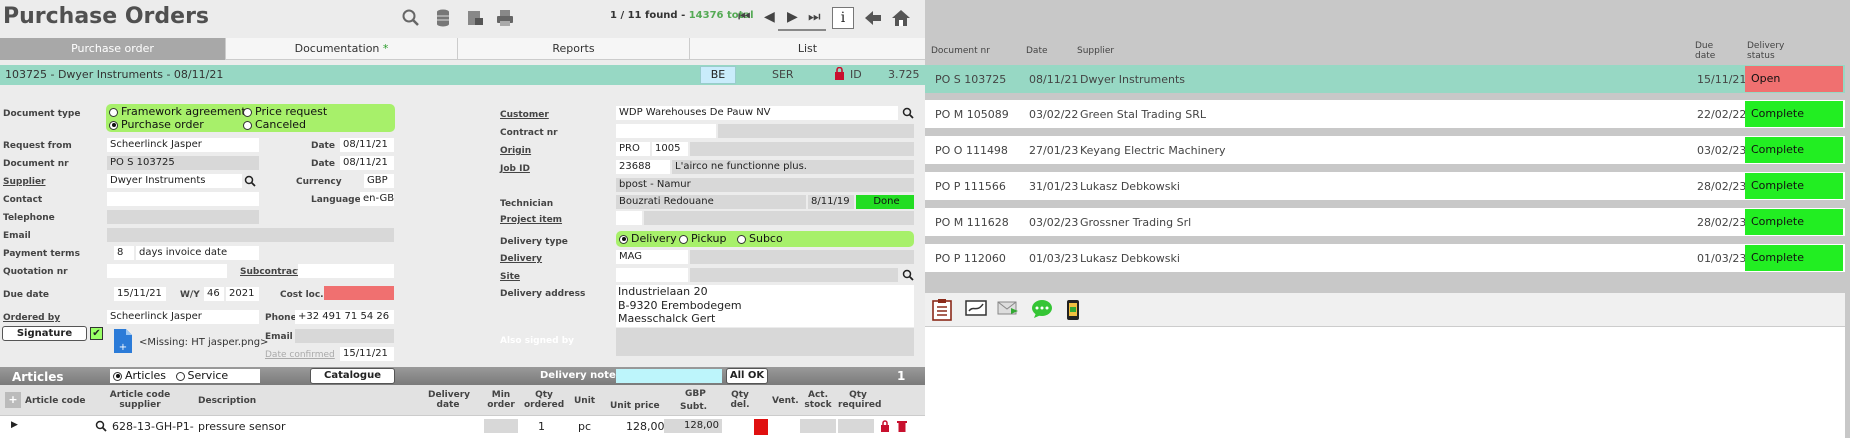 The width and height of the screenshot is (1850, 438). Describe the element at coordinates (183, 145) in the screenshot. I see `request-from-field: Scheerlinck Jasper` at that location.